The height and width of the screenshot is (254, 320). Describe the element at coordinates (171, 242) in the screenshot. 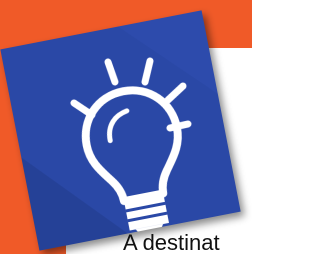

I see `caption-text: A destinat` at that location.